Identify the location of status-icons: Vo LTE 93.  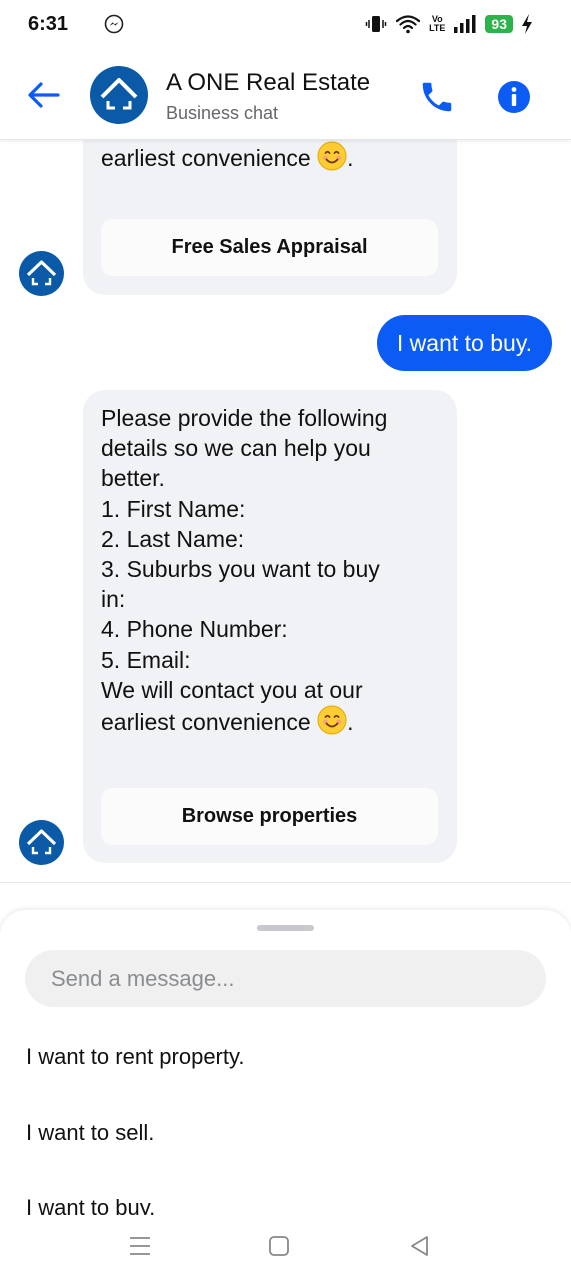
(449, 24).